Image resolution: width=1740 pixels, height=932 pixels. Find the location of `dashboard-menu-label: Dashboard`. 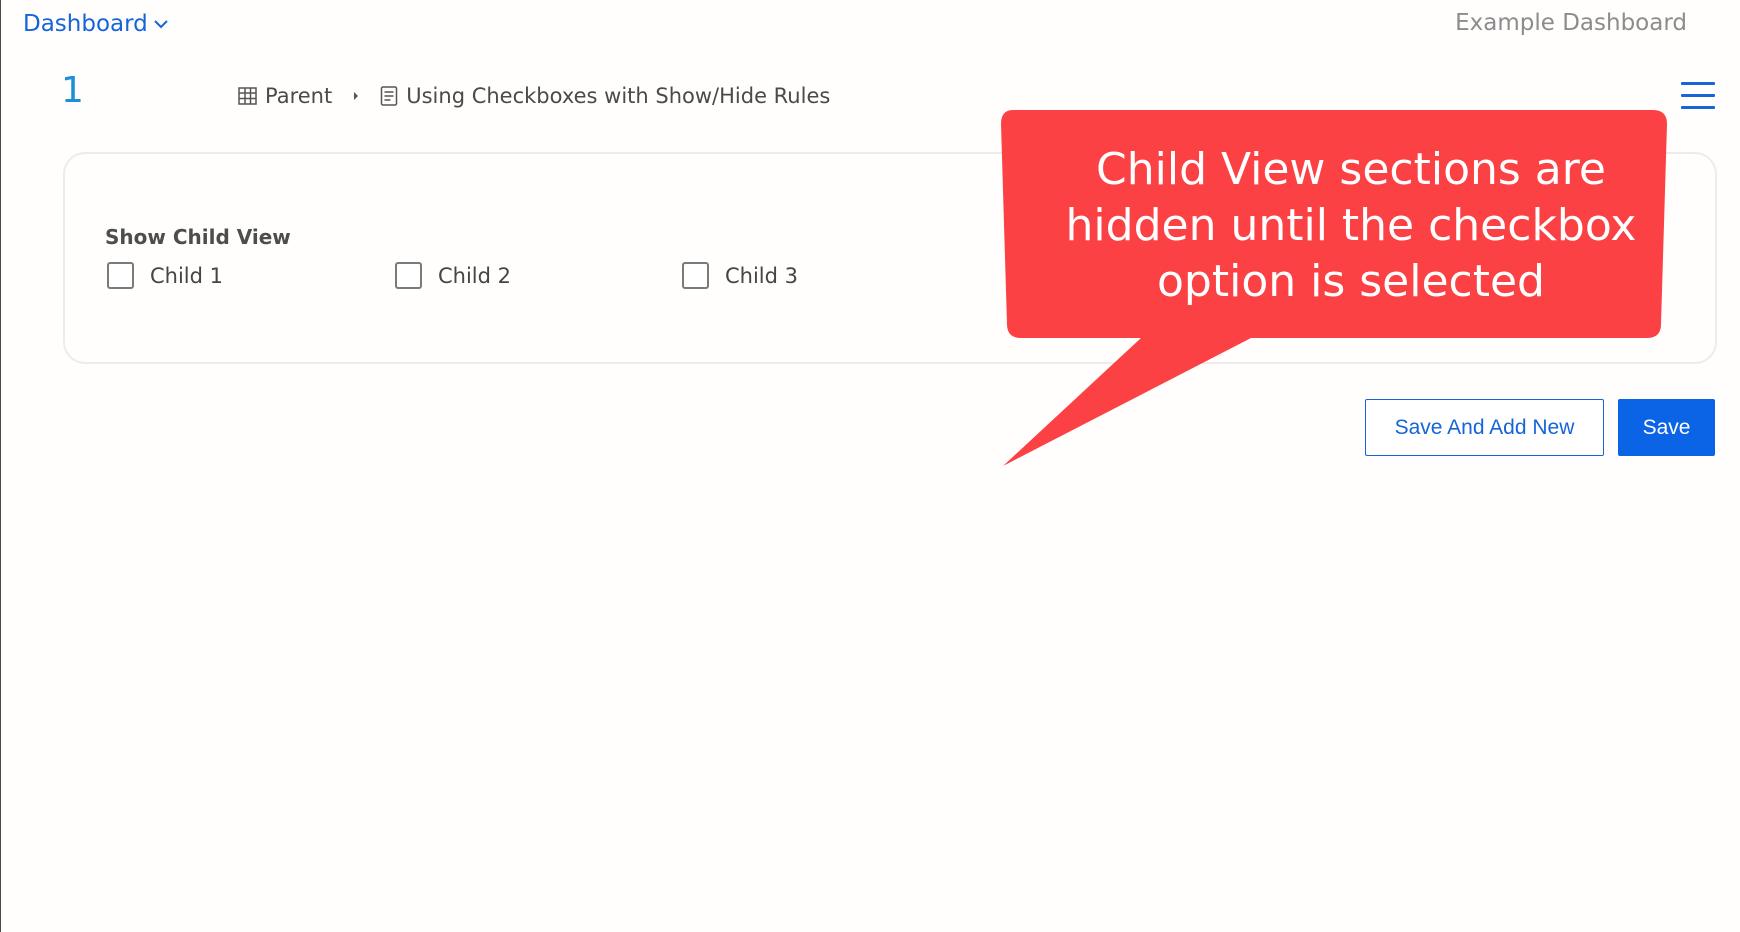

dashboard-menu-label: Dashboard is located at coordinates (85, 24).